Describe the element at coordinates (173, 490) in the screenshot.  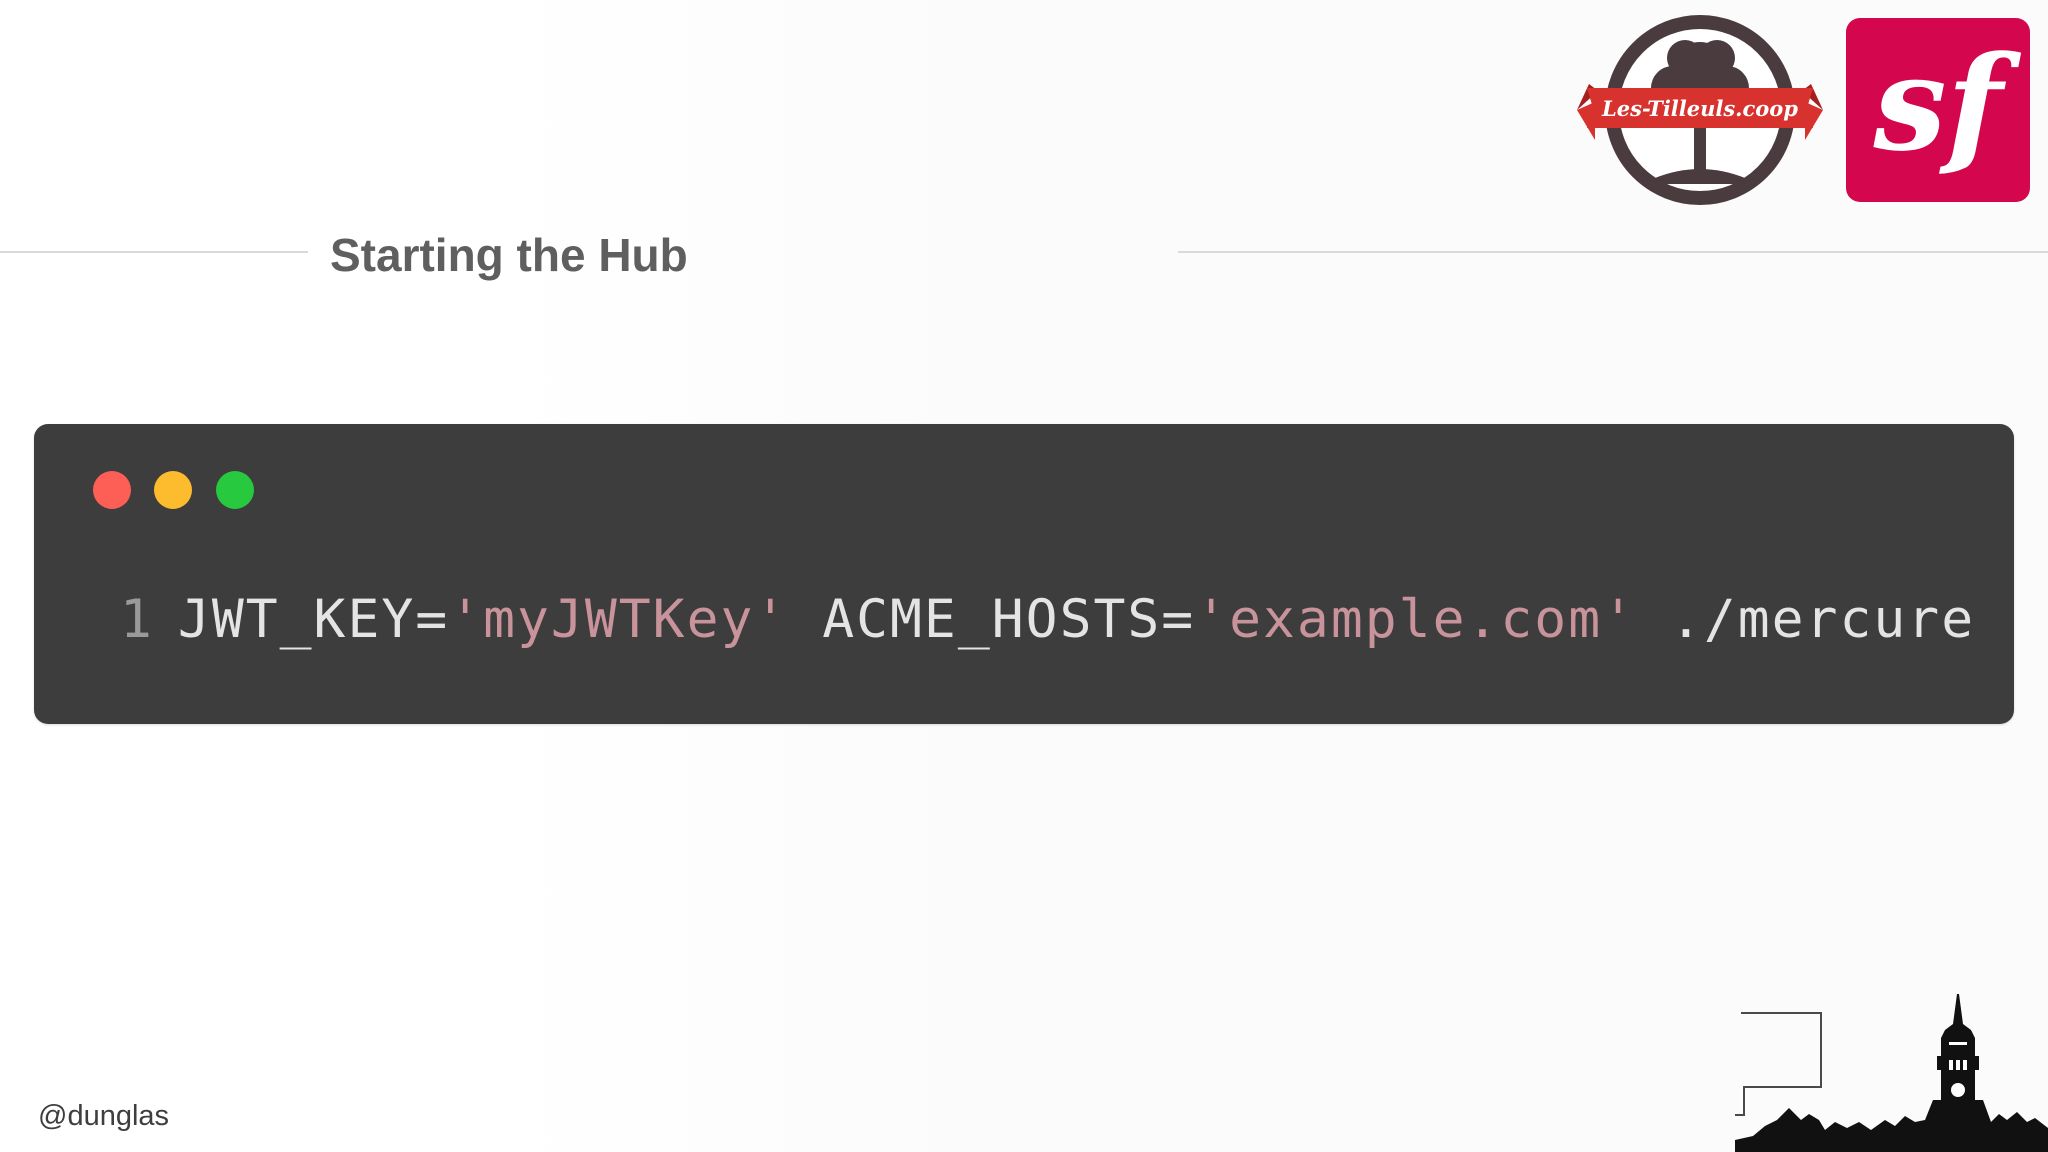
I see `minimize-window-dot` at that location.